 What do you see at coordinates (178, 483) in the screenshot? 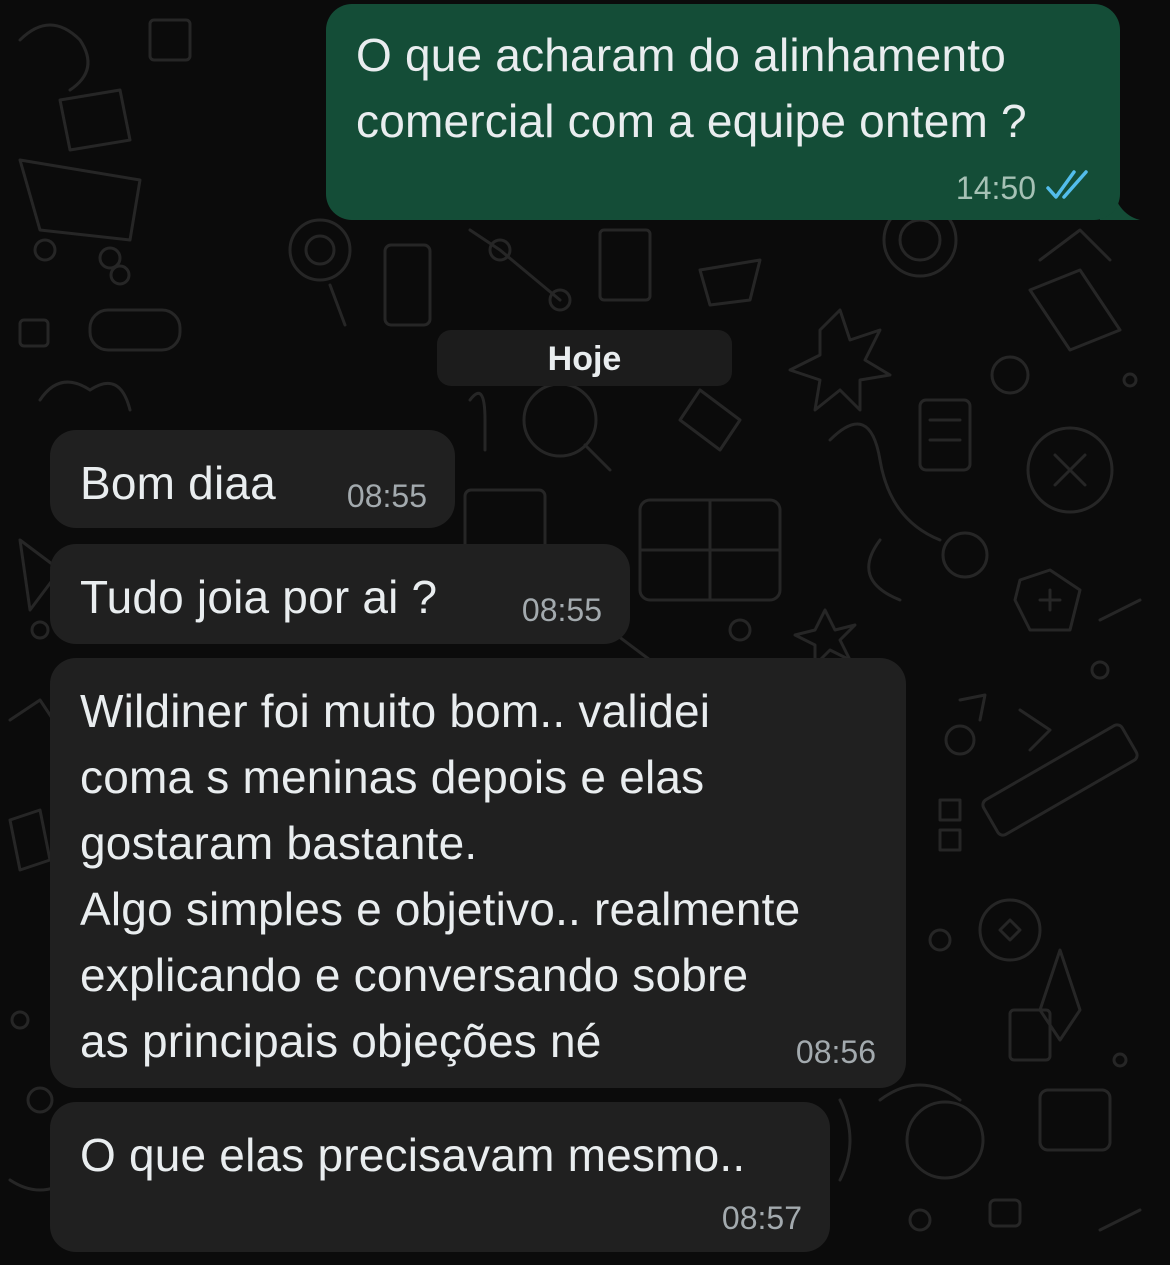
I see `message-text: Bom diaa` at bounding box center [178, 483].